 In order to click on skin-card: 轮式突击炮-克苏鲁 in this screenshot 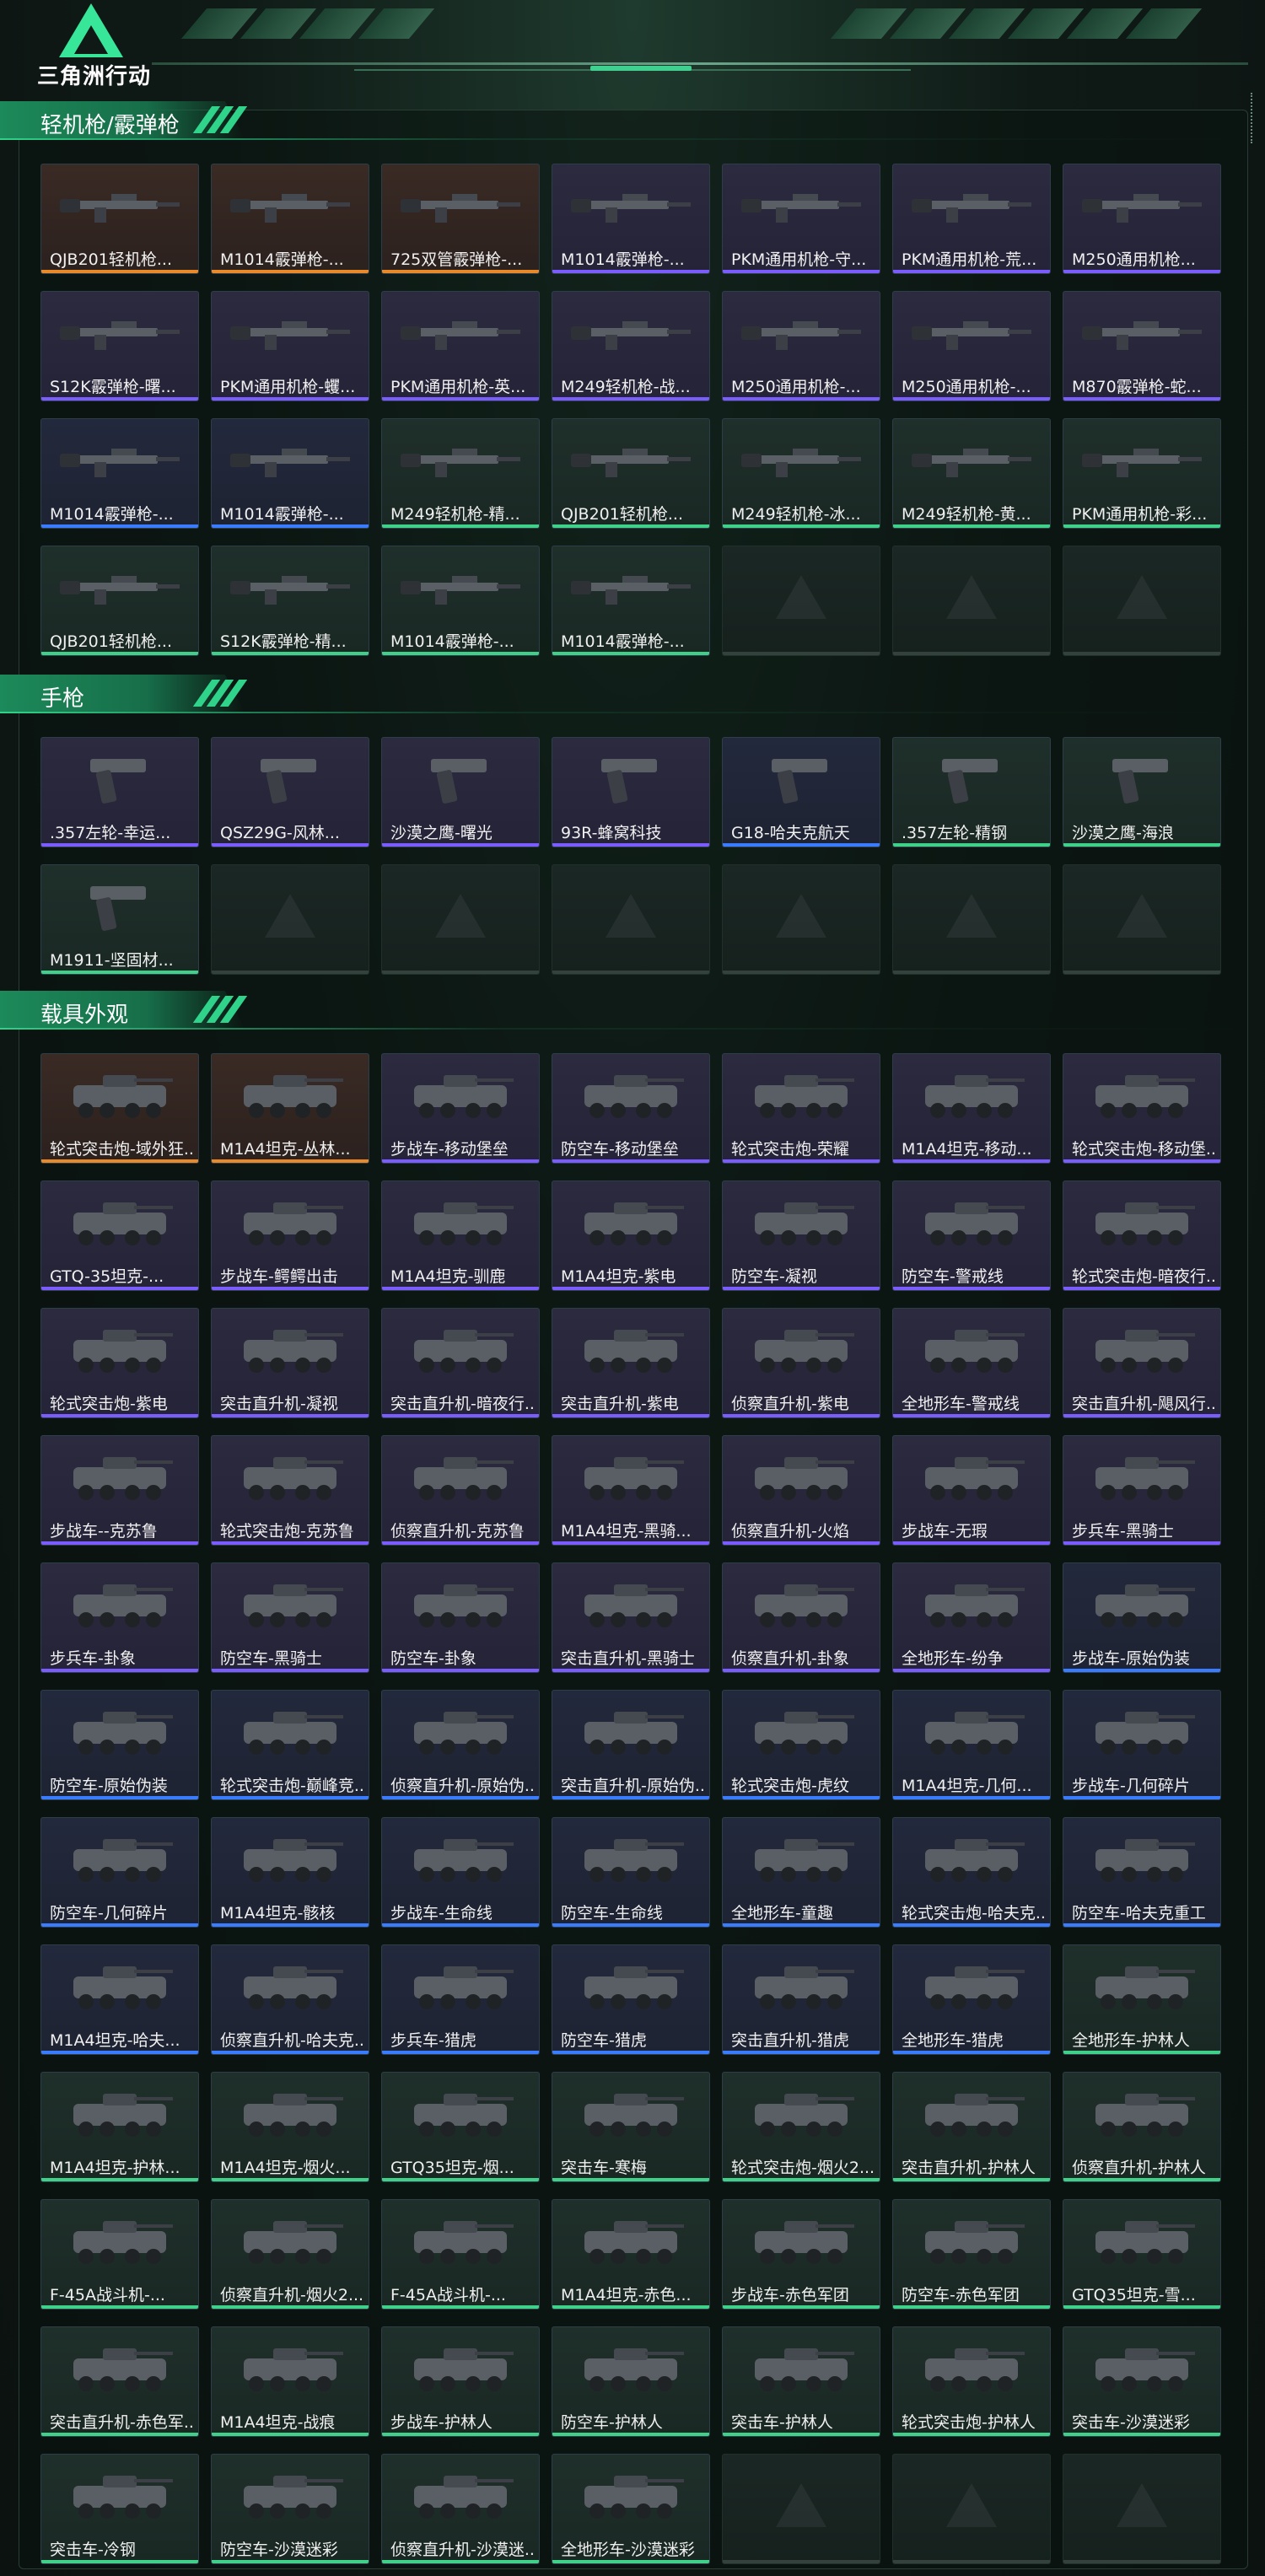, I will do `click(290, 1490)`.